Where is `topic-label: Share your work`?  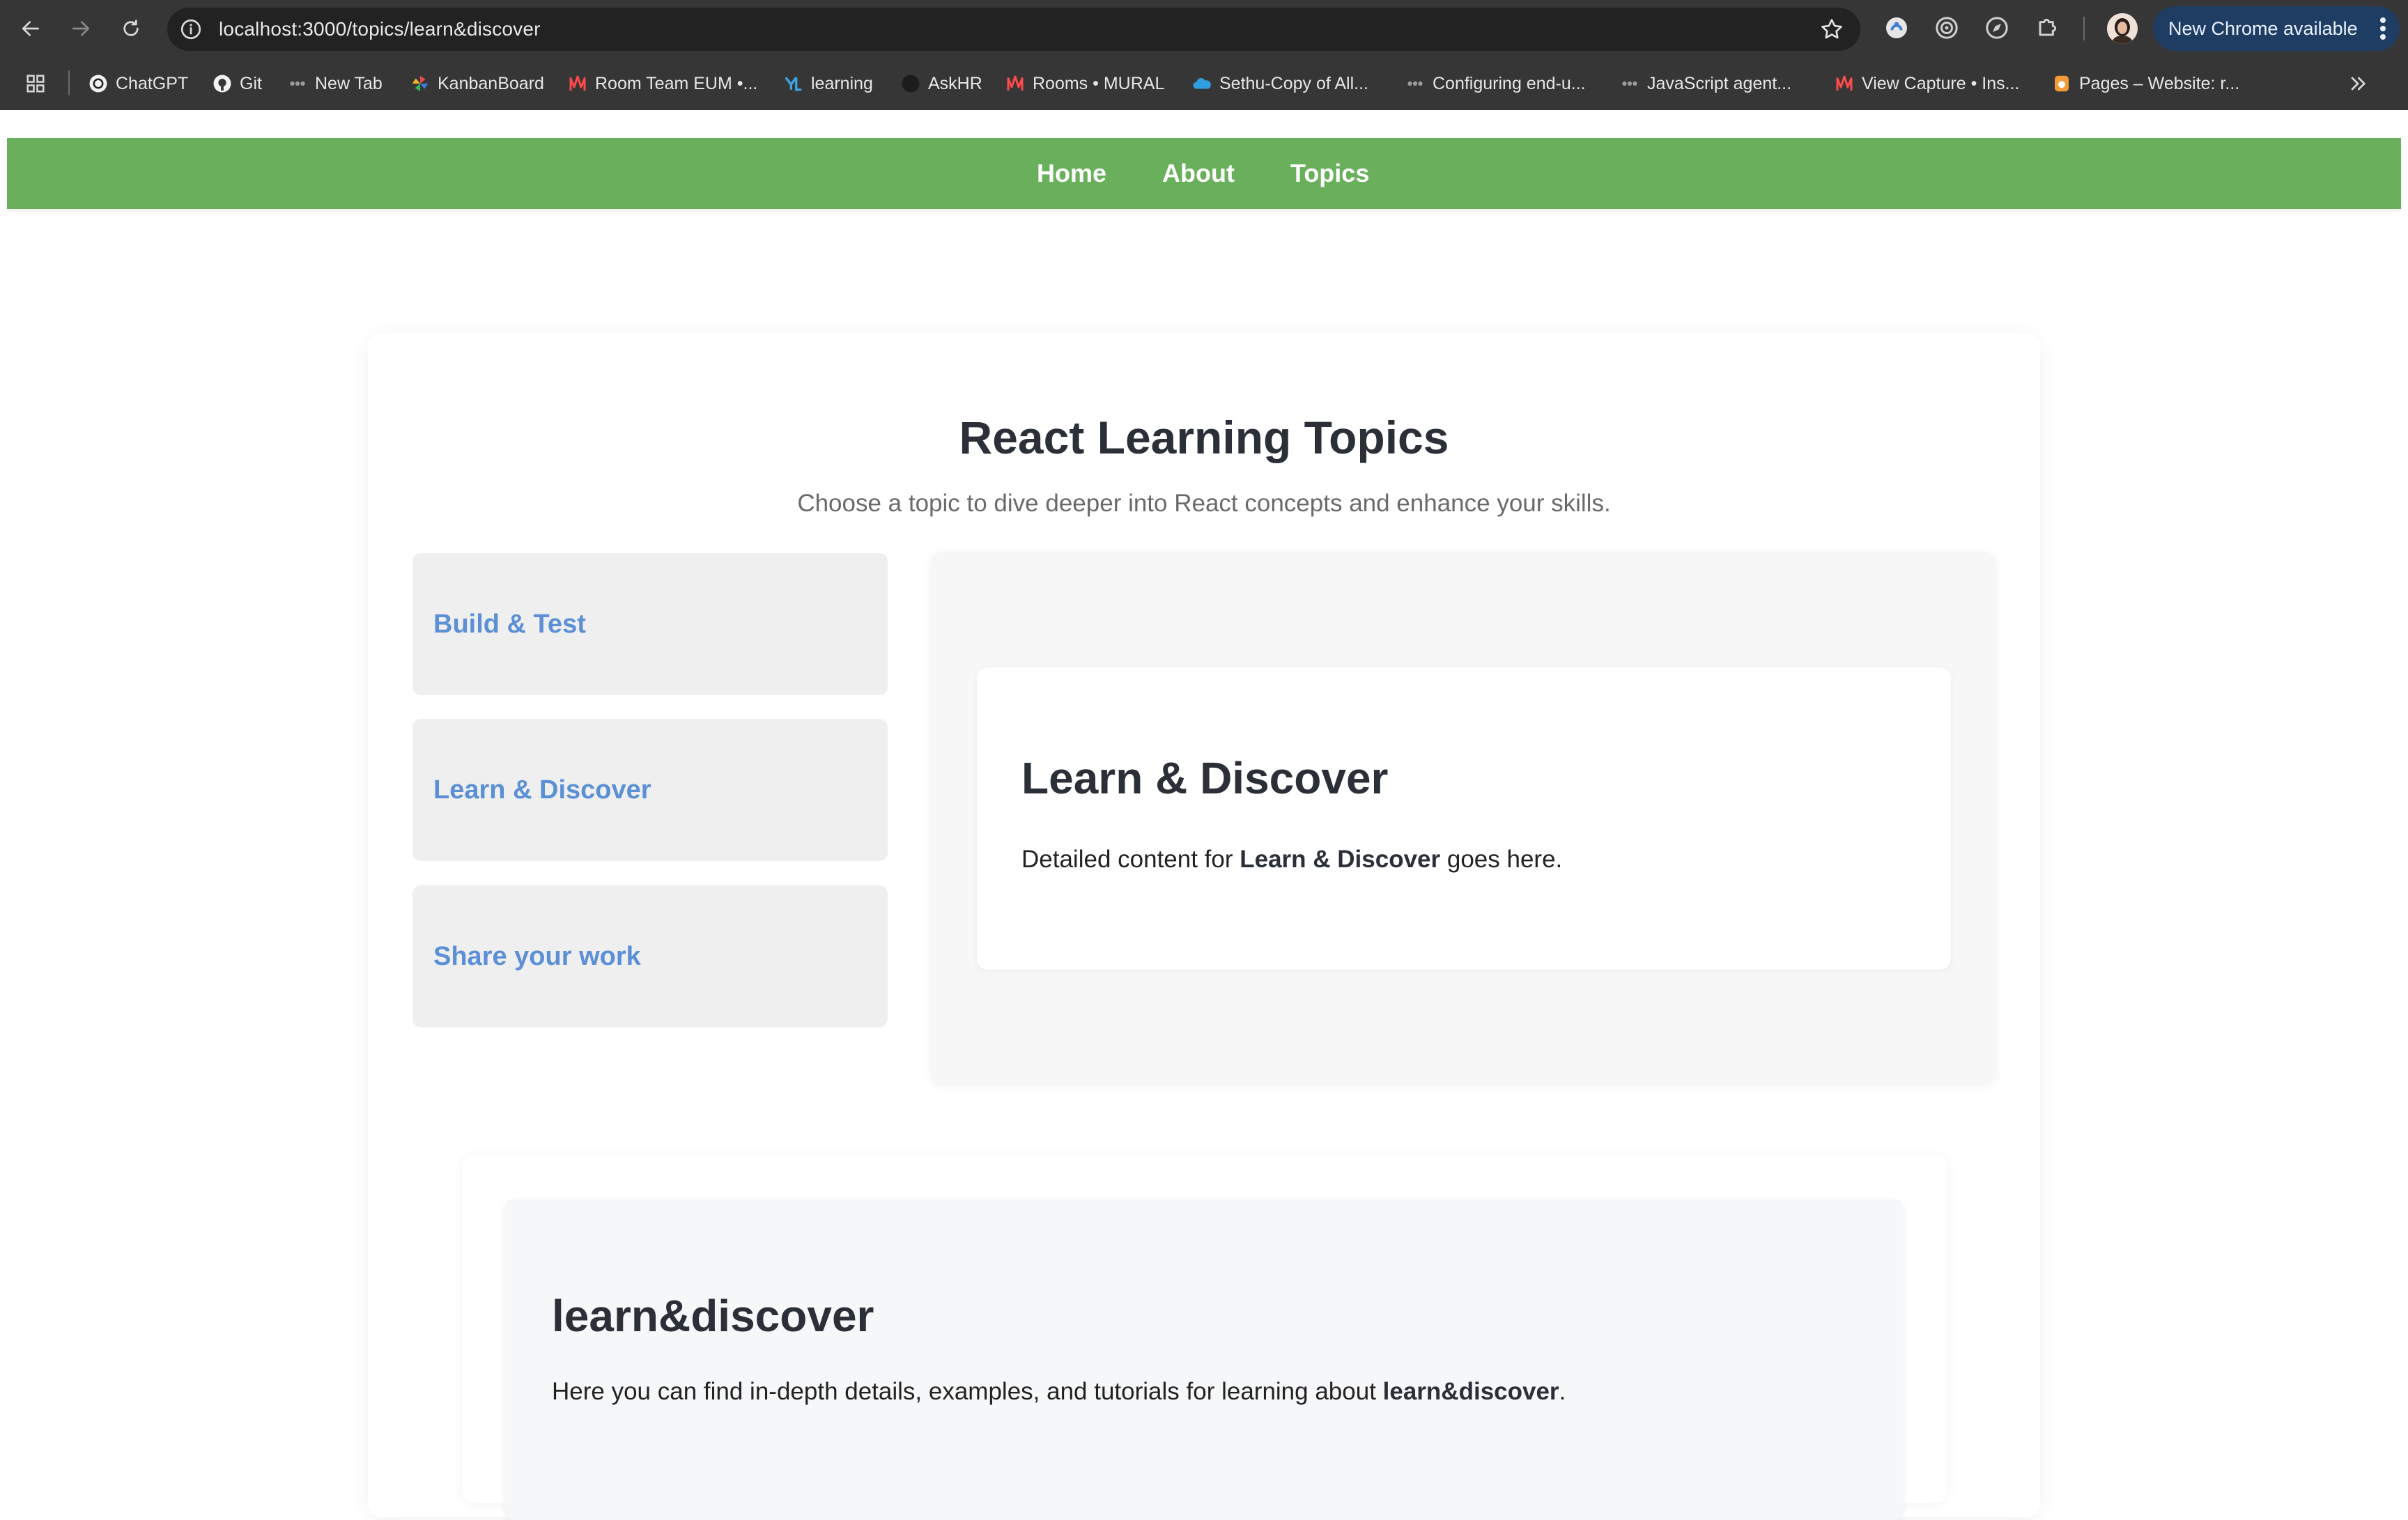
topic-label: Share your work is located at coordinates (537, 956).